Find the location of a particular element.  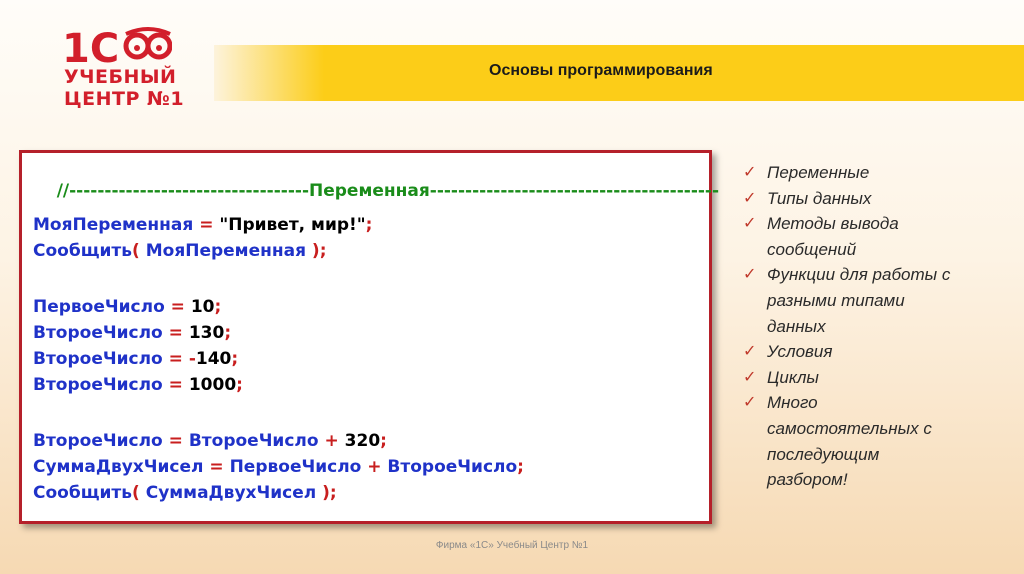

code-line-var-assign: МояПеременная = "Привет, мир!"; is located at coordinates (202, 225).